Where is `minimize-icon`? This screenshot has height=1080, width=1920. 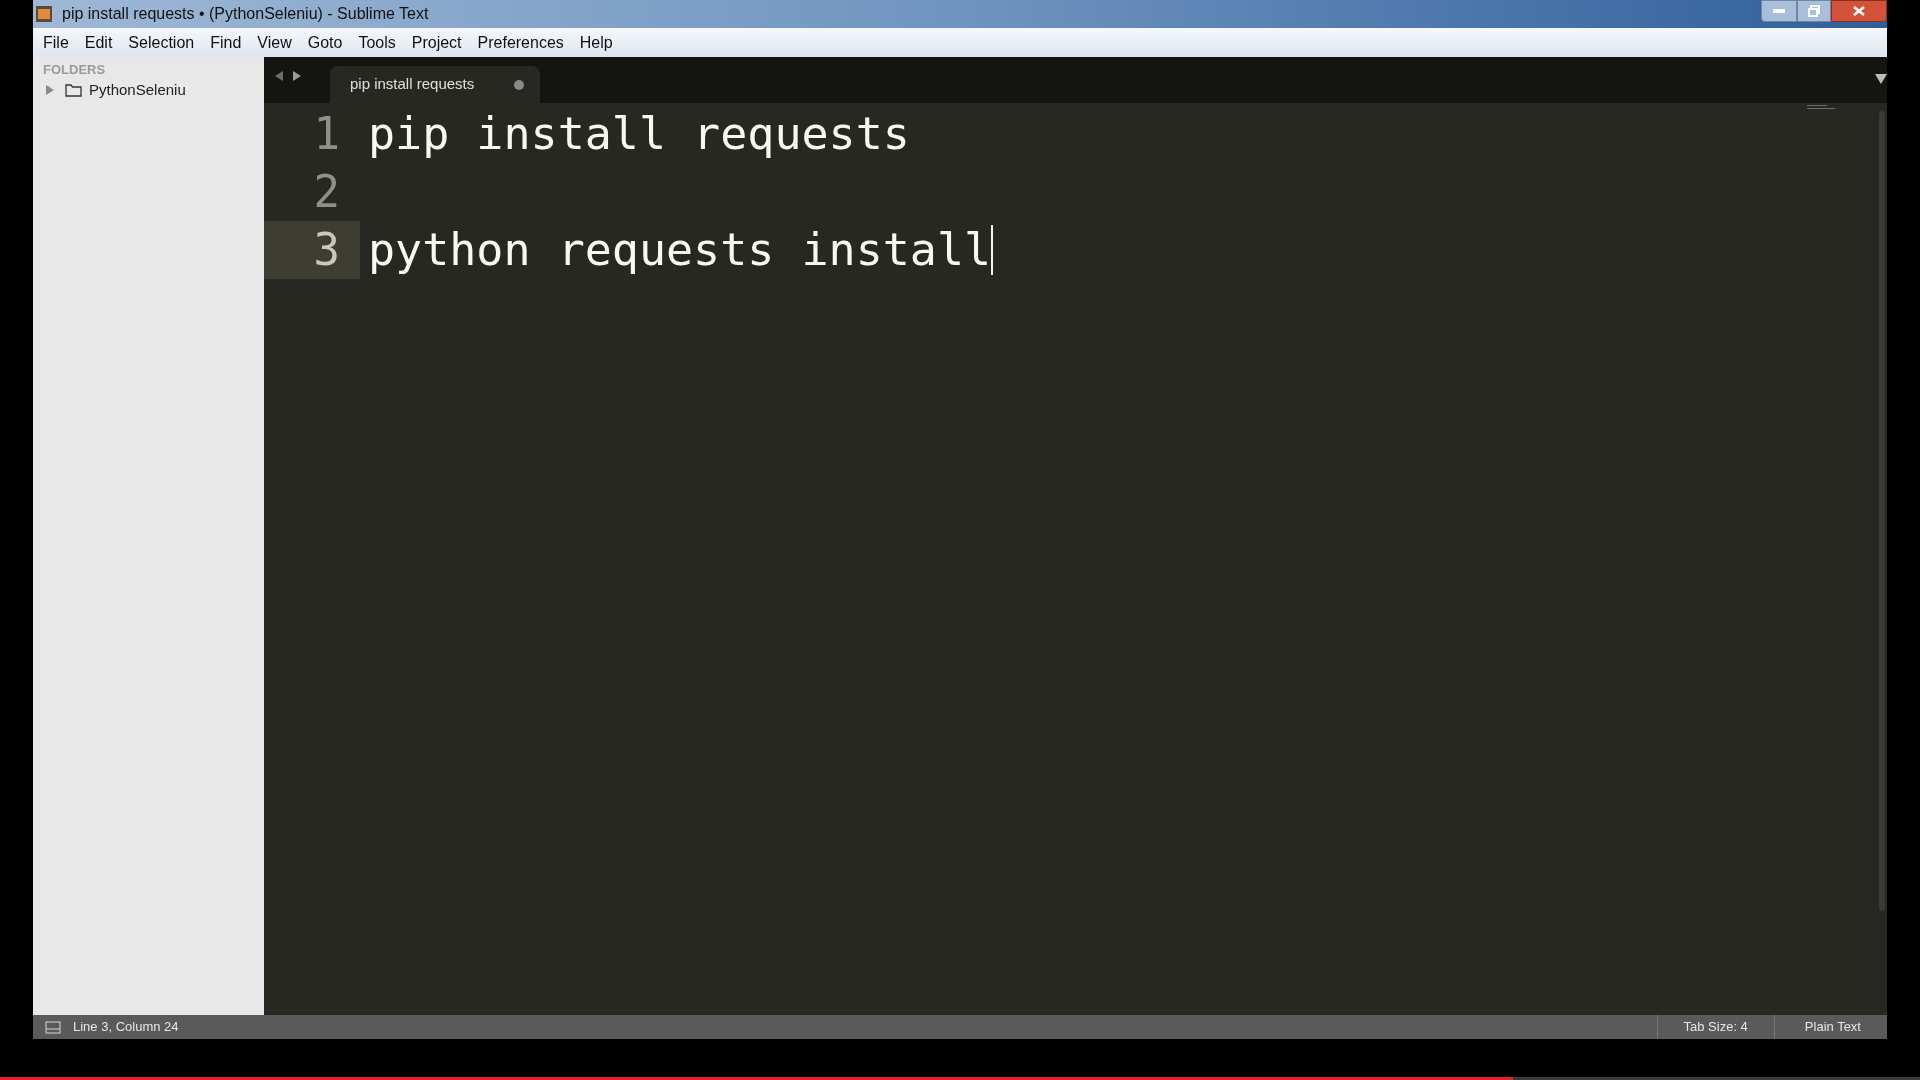
minimize-icon is located at coordinates (1779, 11).